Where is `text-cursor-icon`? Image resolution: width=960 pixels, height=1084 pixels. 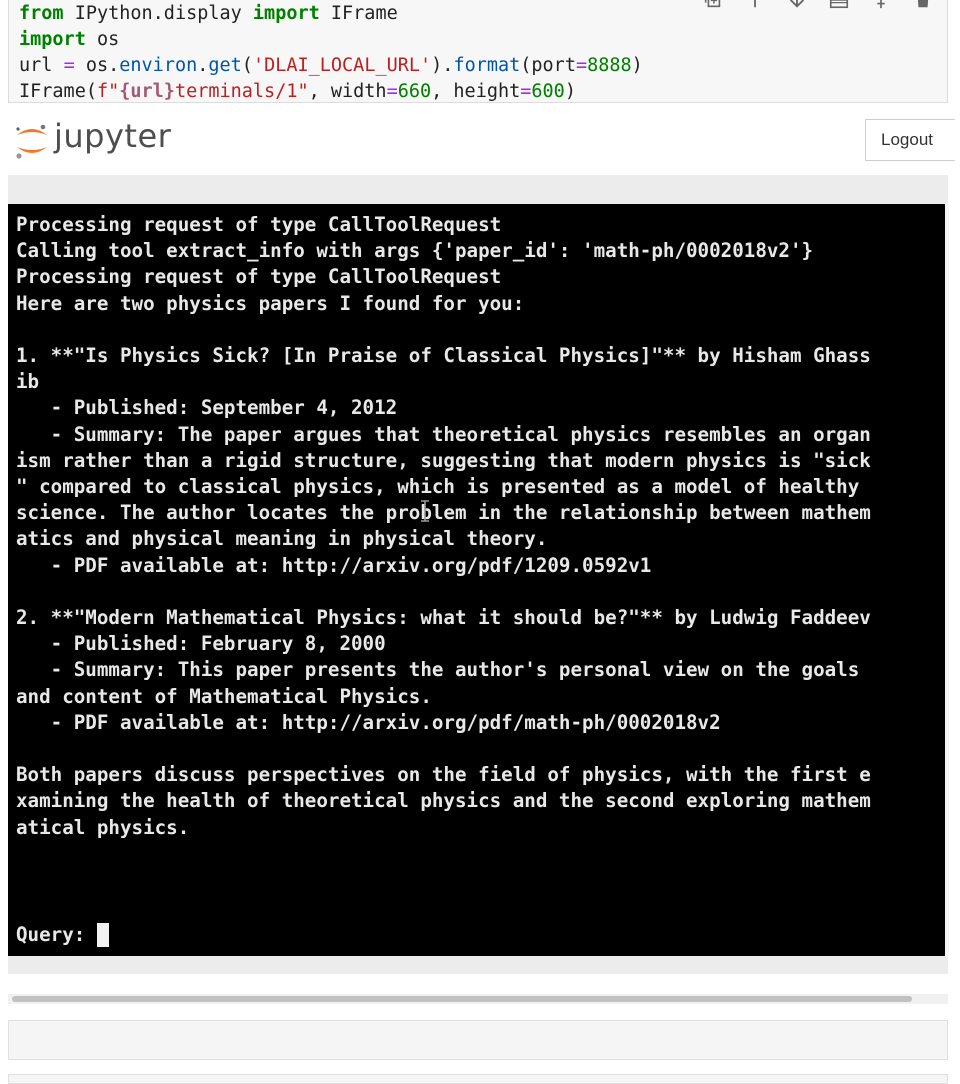 text-cursor-icon is located at coordinates (425, 511).